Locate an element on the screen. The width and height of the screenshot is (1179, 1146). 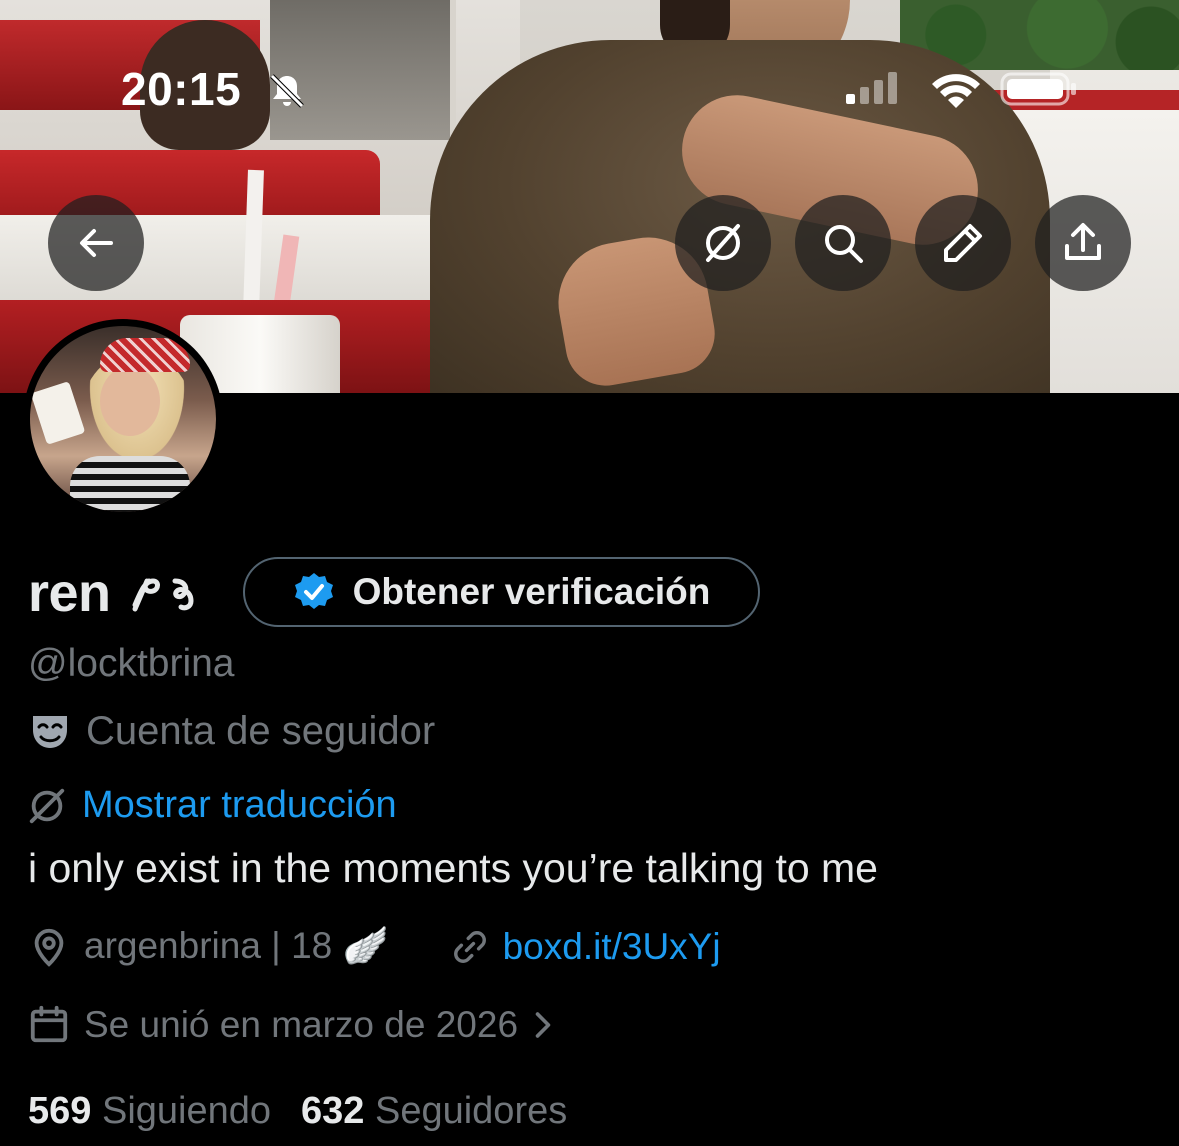
show-translation-link: Mostrar traducción is located at coordinates (211, 805).